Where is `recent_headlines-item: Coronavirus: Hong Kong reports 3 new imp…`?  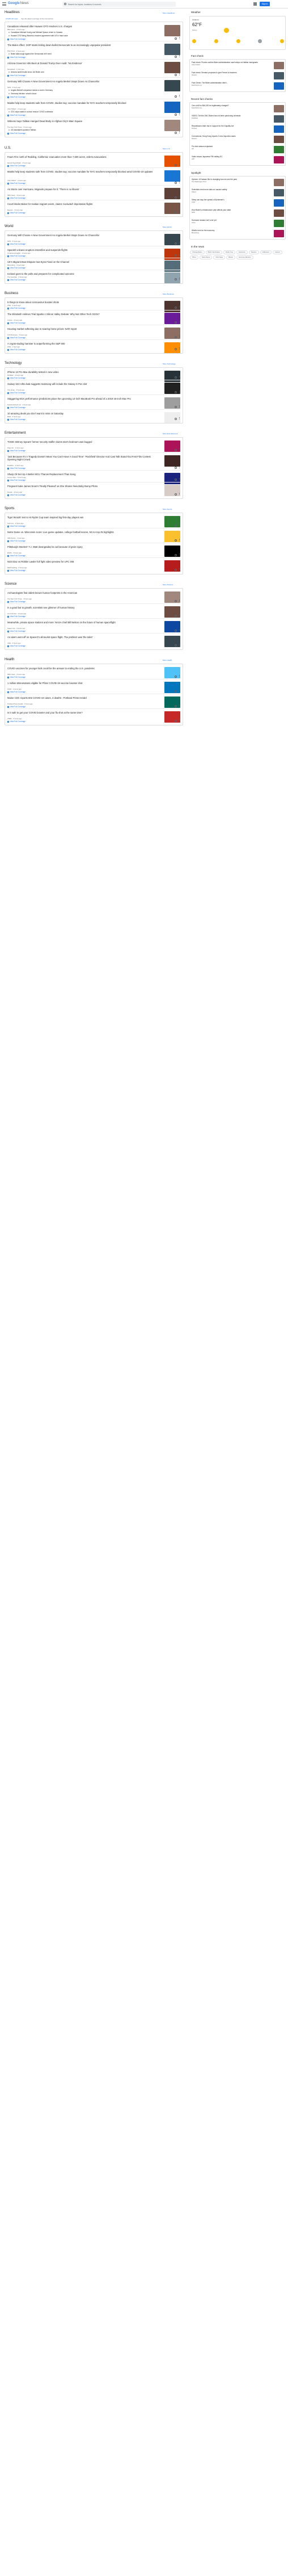
recent_headlines-item: Coronavirus: Hong Kong reports 3 new imp… is located at coordinates (231, 137).